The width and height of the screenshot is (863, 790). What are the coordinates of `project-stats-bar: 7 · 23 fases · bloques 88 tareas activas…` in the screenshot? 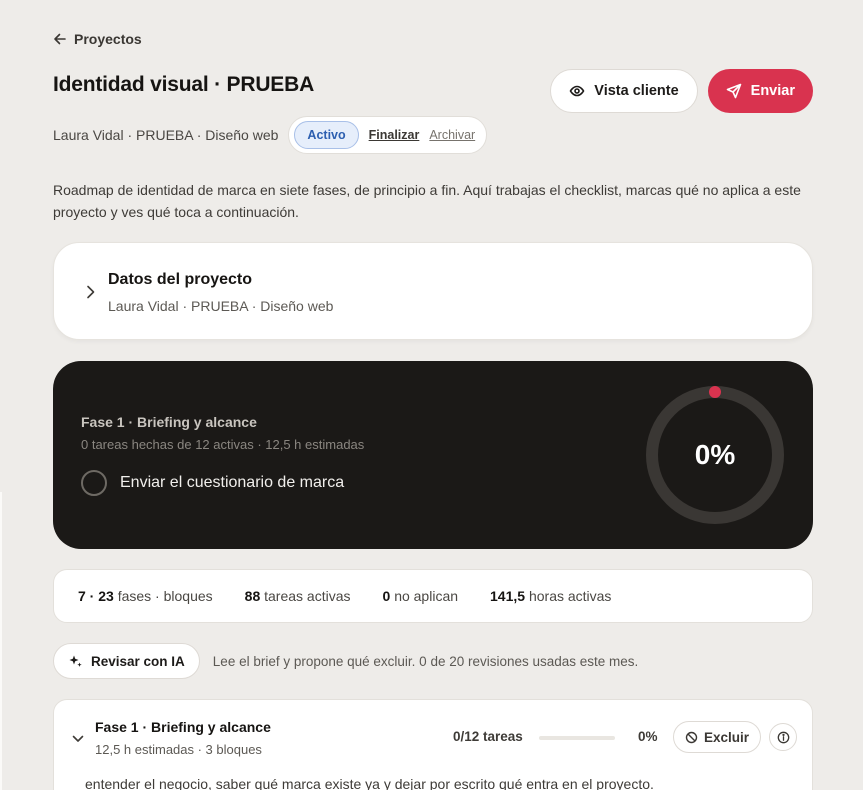 It's located at (433, 596).